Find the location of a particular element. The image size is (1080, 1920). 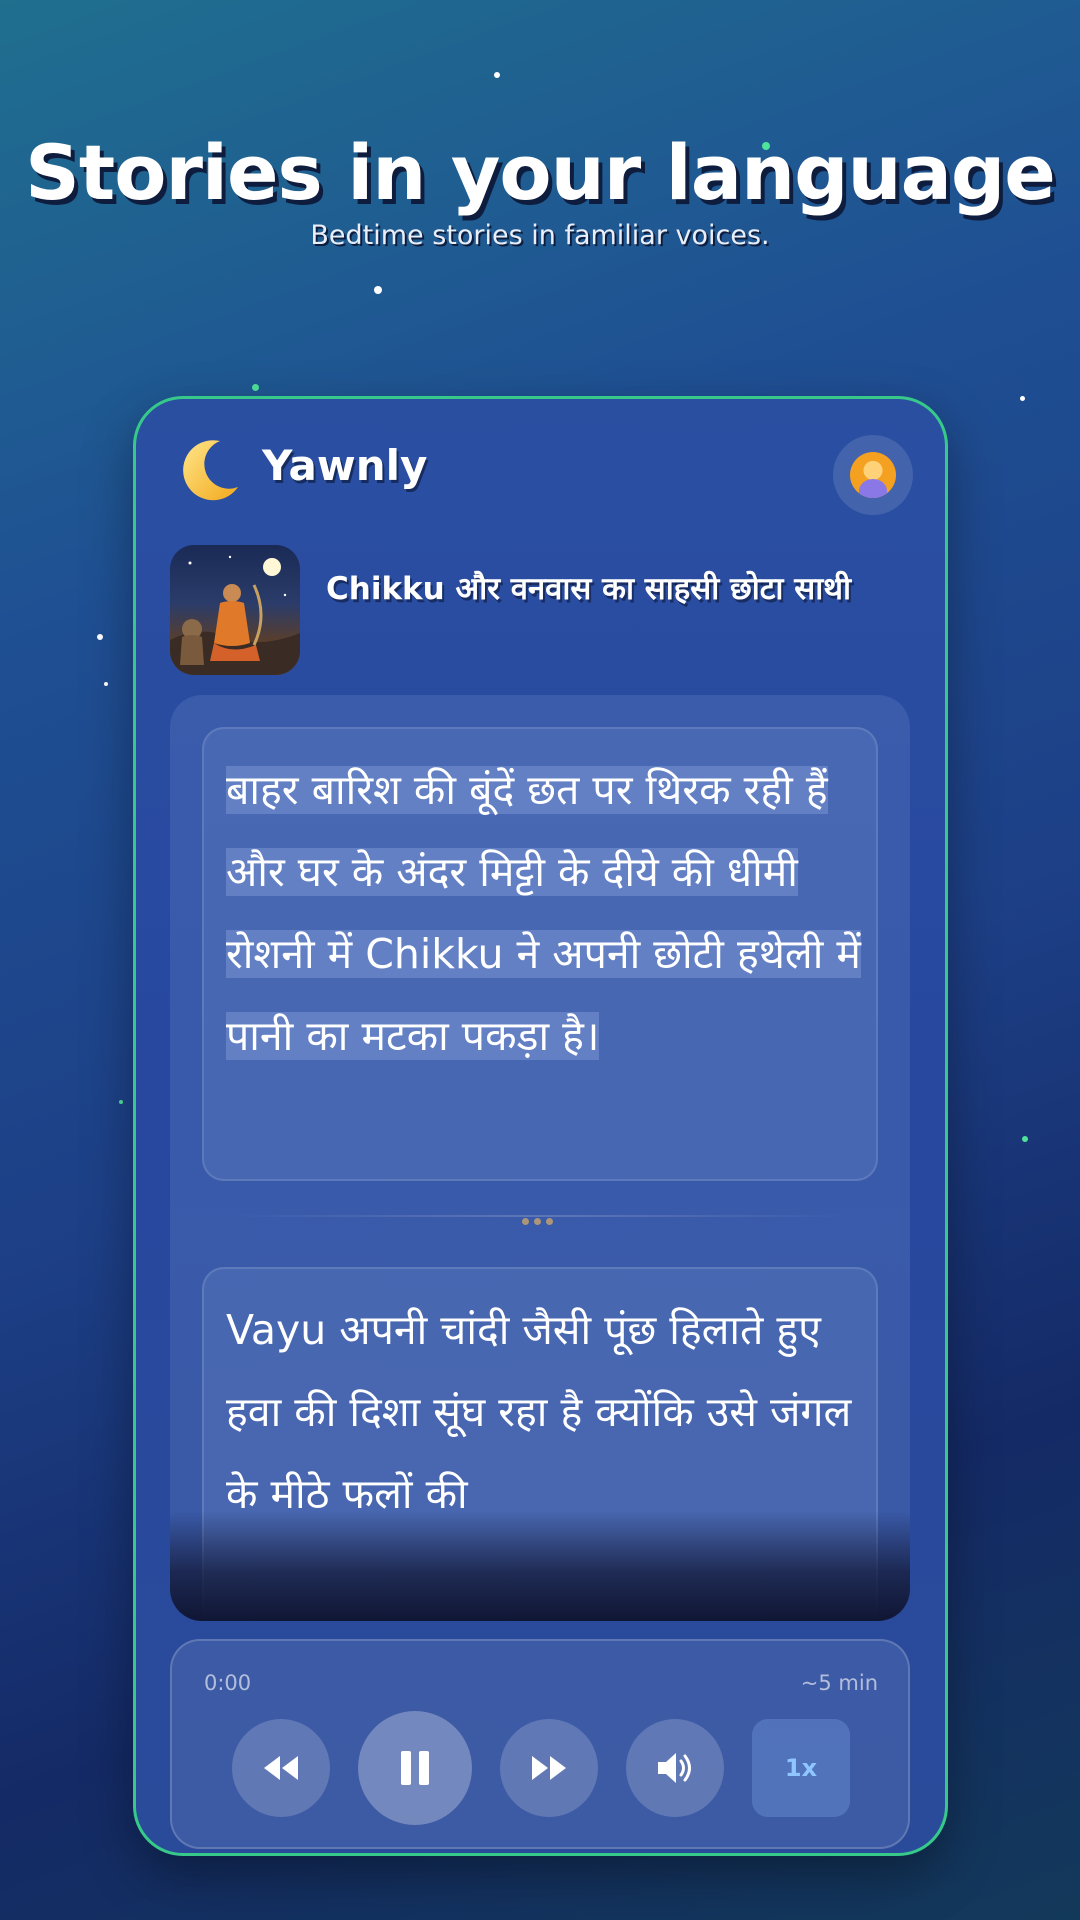

rewind-button is located at coordinates (281, 1768).